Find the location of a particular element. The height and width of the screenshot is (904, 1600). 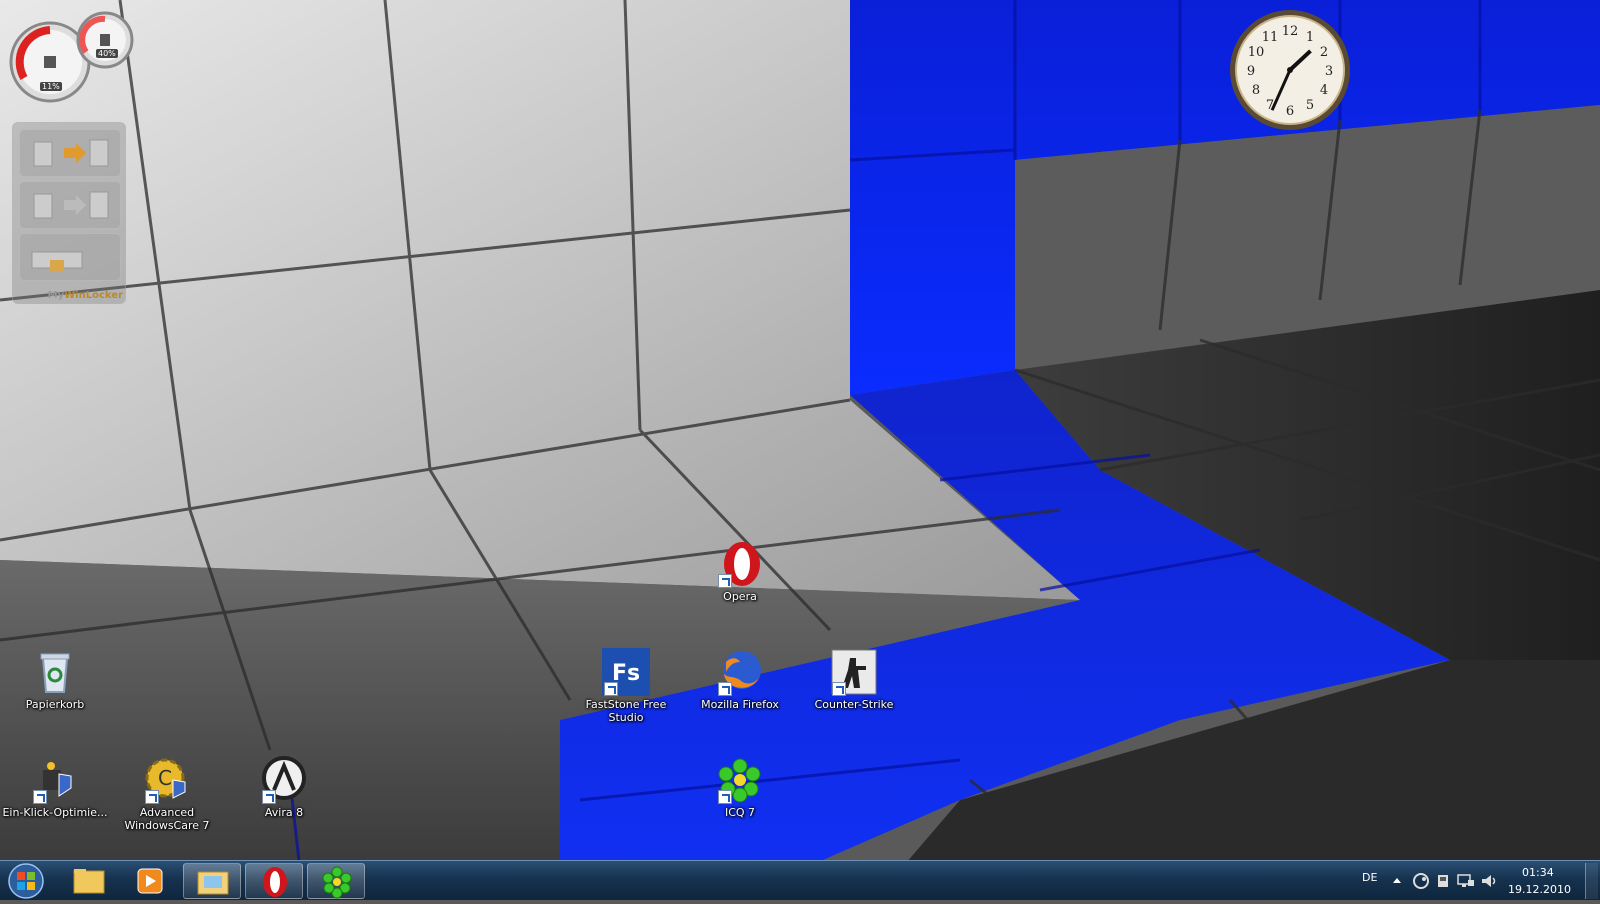

clock-time: 01:34 is located at coordinates (1538, 872).